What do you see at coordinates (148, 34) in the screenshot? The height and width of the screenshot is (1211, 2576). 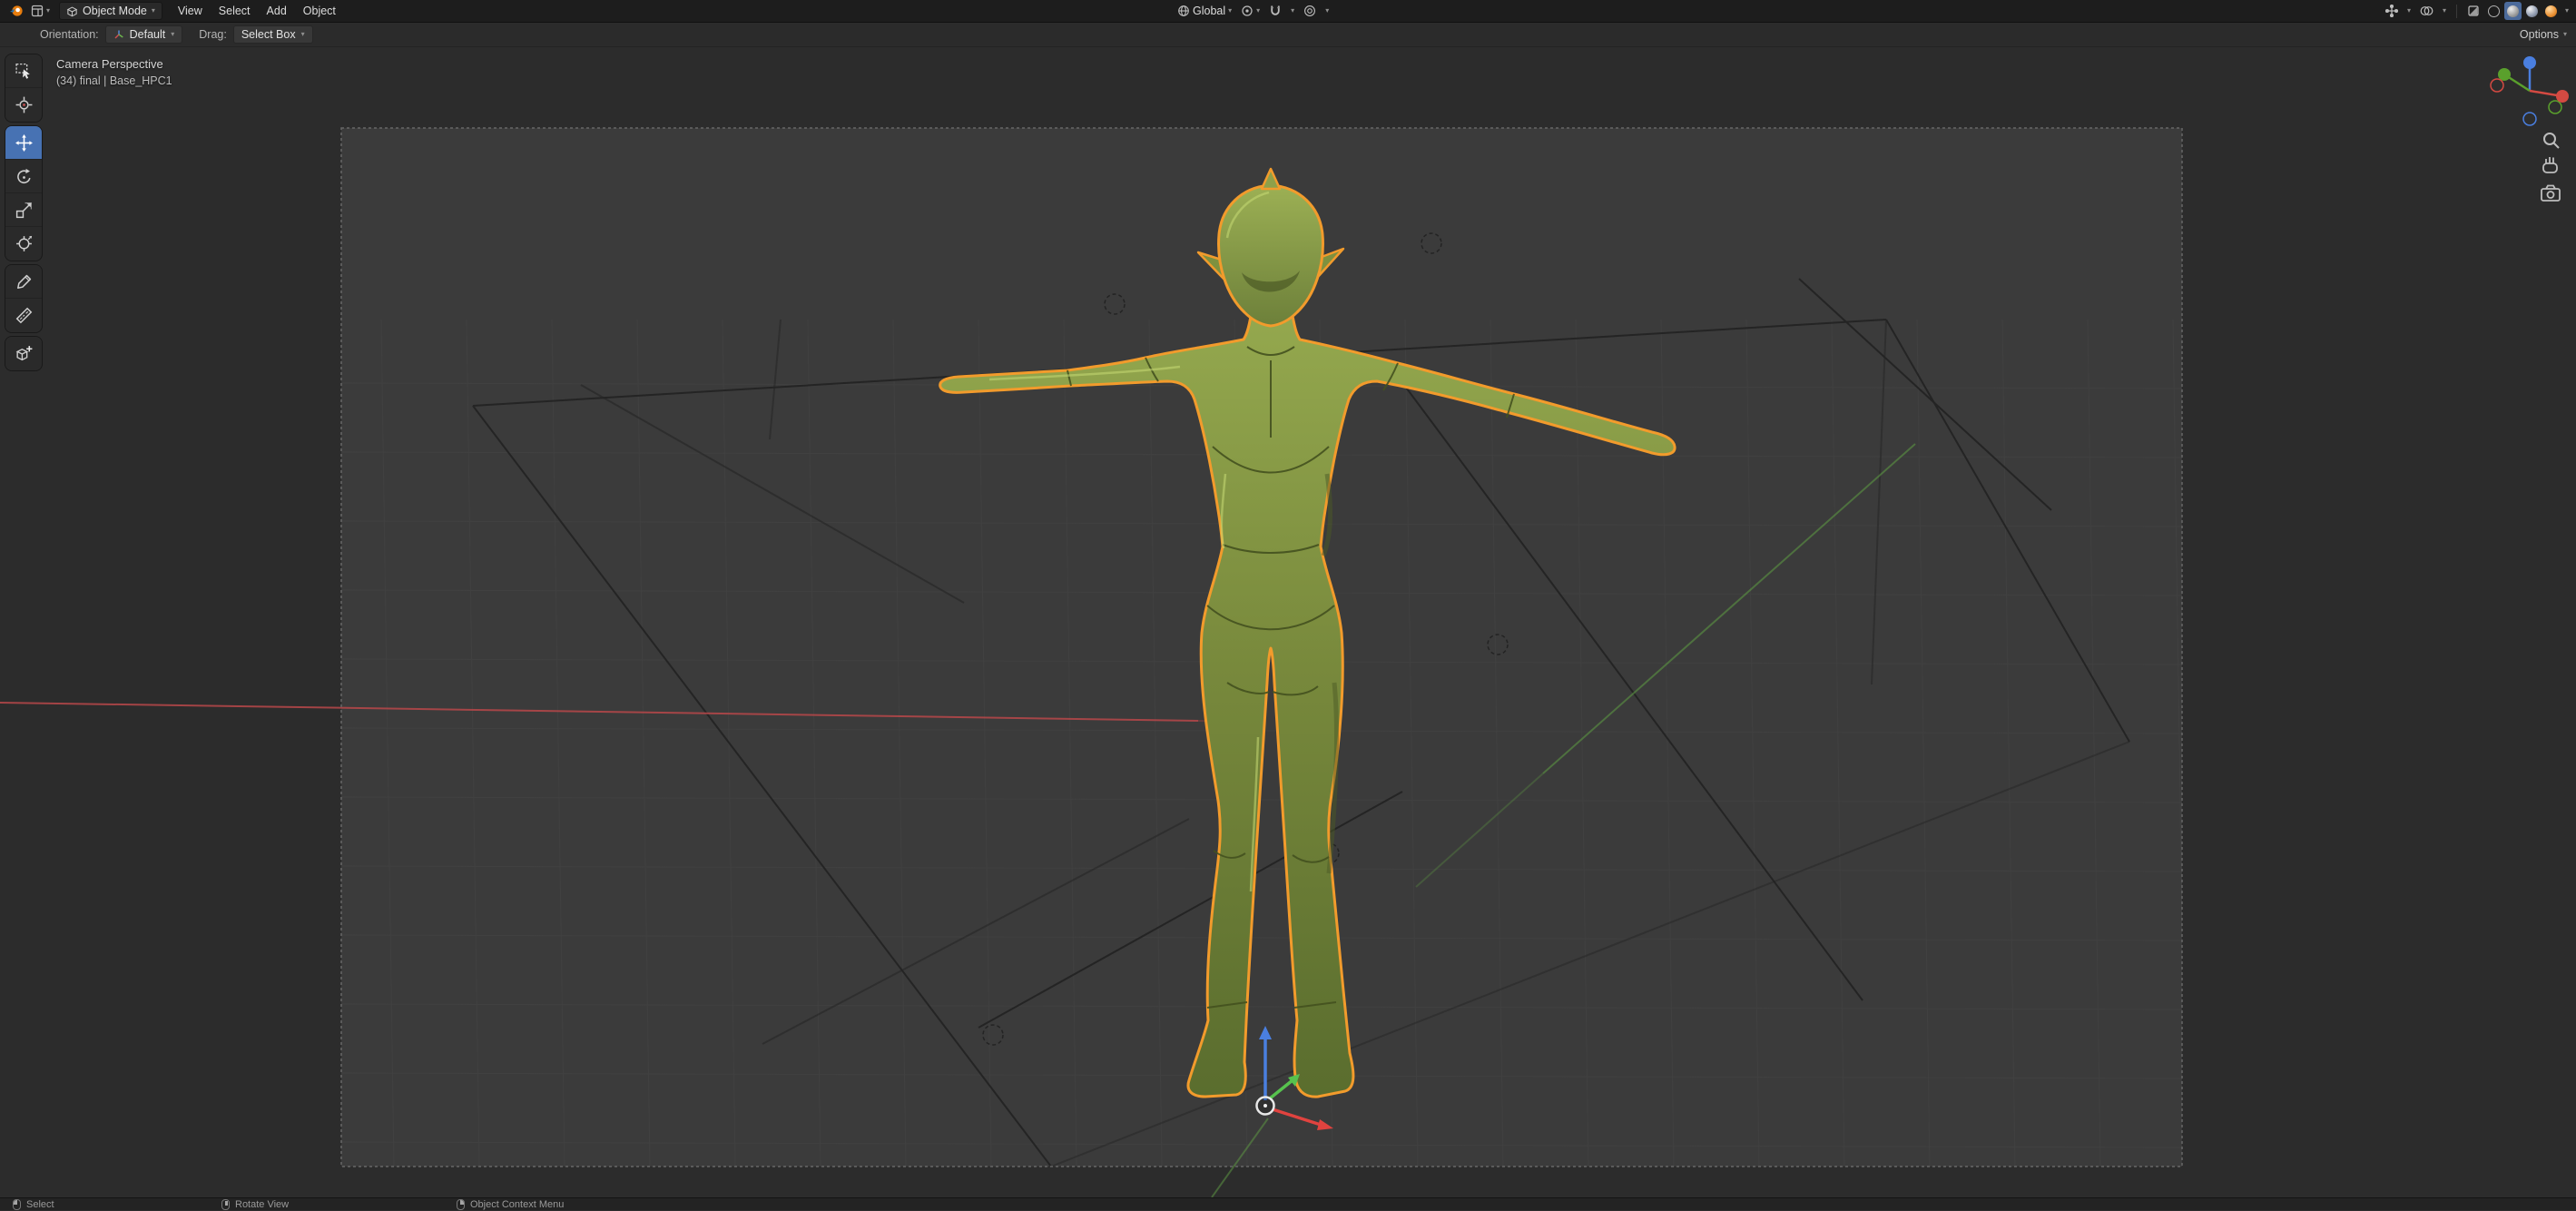 I see `orientation-default-value: Default` at bounding box center [148, 34].